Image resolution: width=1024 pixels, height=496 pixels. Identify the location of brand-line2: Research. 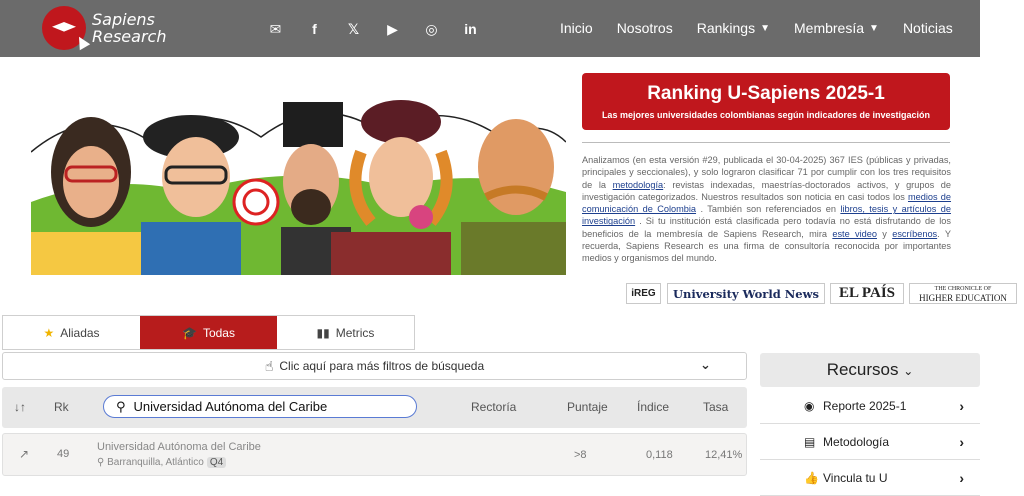
(129, 36).